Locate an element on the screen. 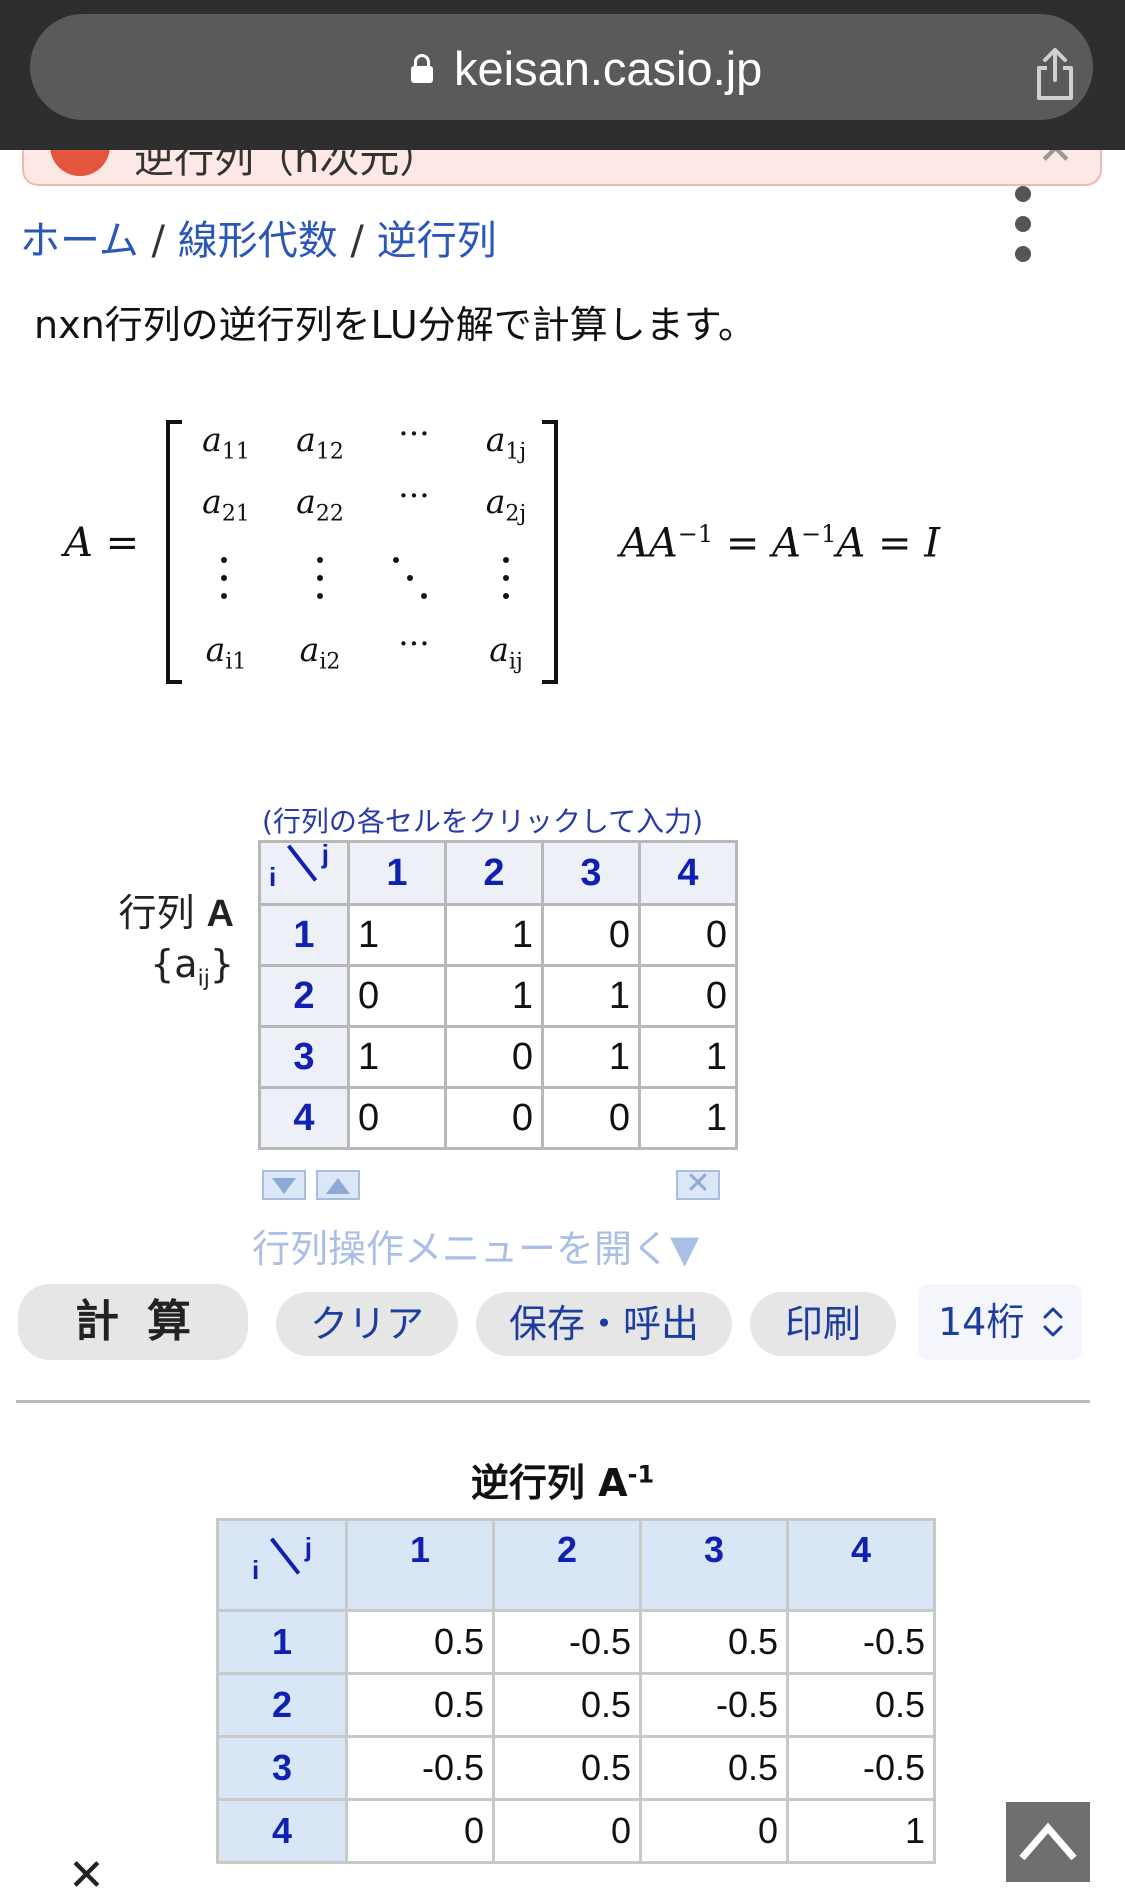 Image resolution: width=1125 pixels, height=1901 pixels. input-hint: (行列の各セルをクリックして入力) is located at coordinates (483, 821).